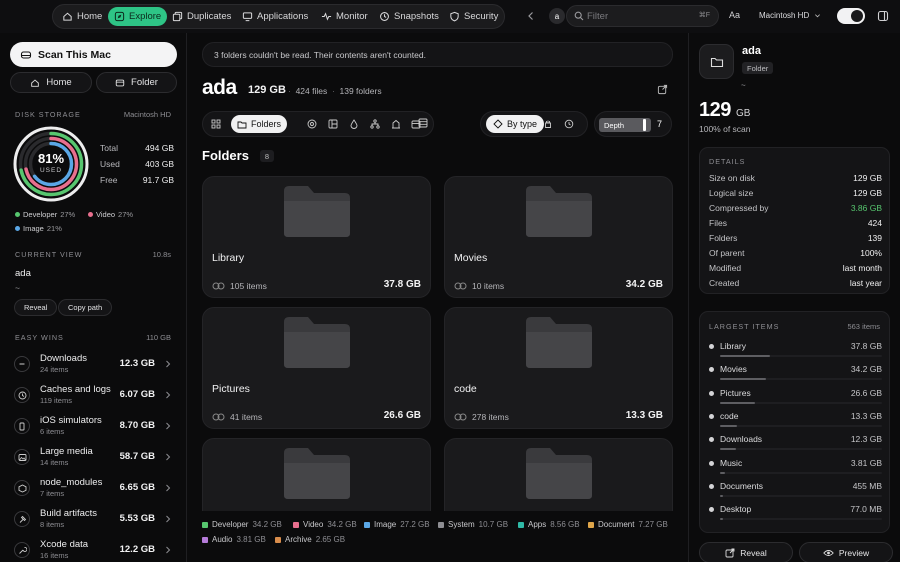 This screenshot has height=562, width=900. What do you see at coordinates (333, 124) in the screenshot?
I see `view-treemap-button` at bounding box center [333, 124].